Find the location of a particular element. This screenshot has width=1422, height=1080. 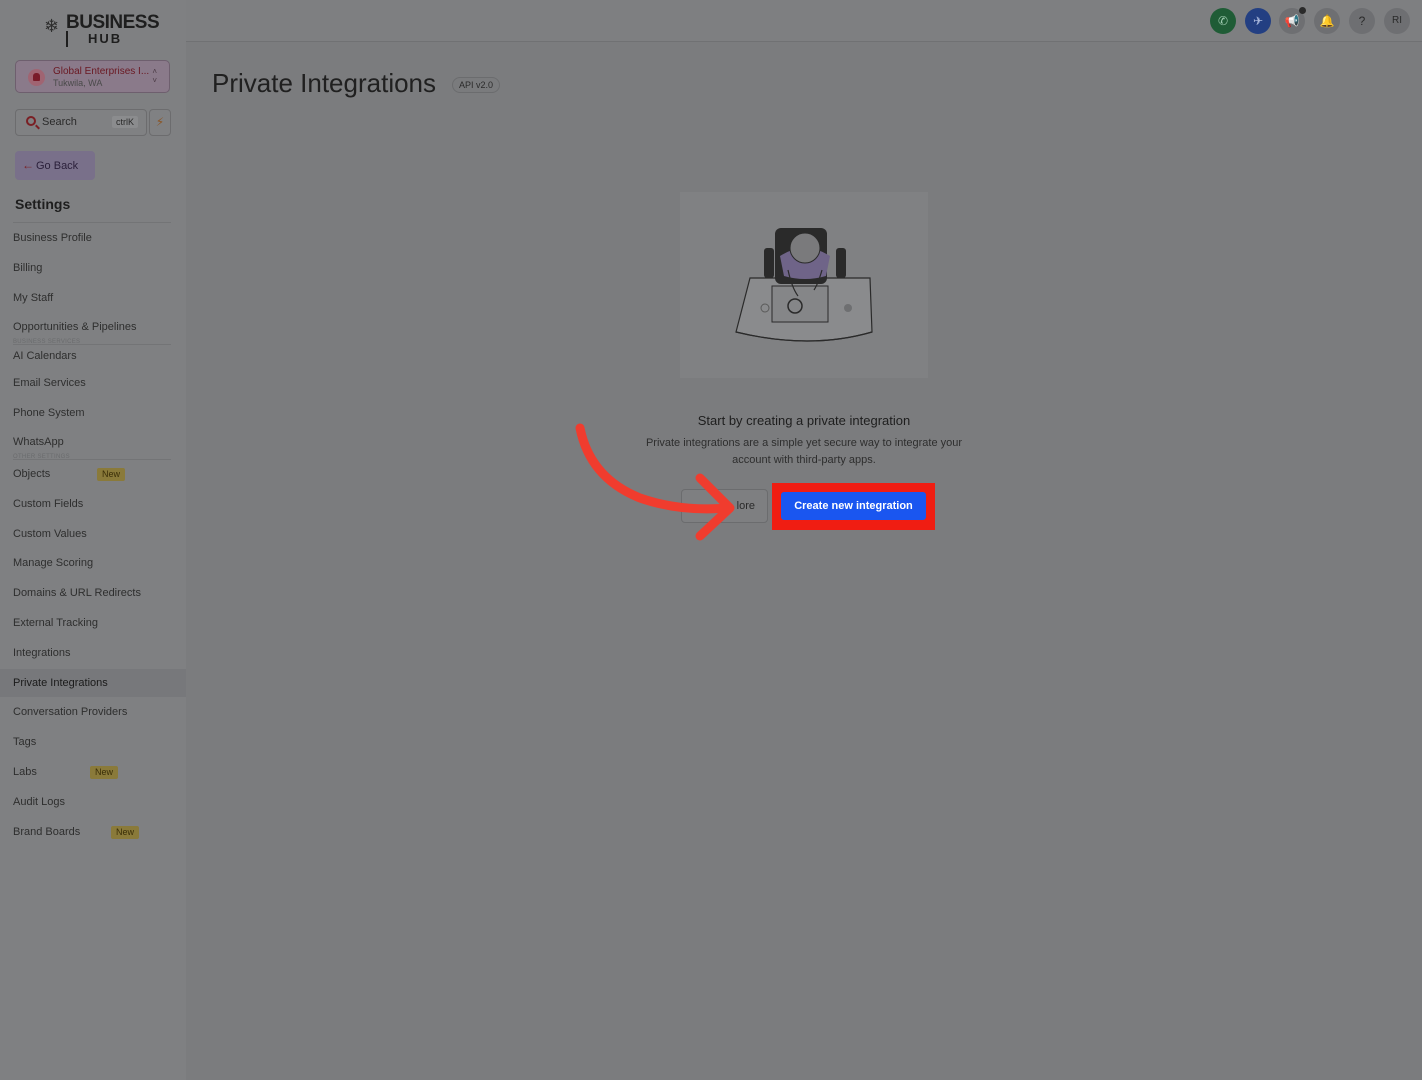

sidebar-item-label: WhatsApp is located at coordinates (38, 442).